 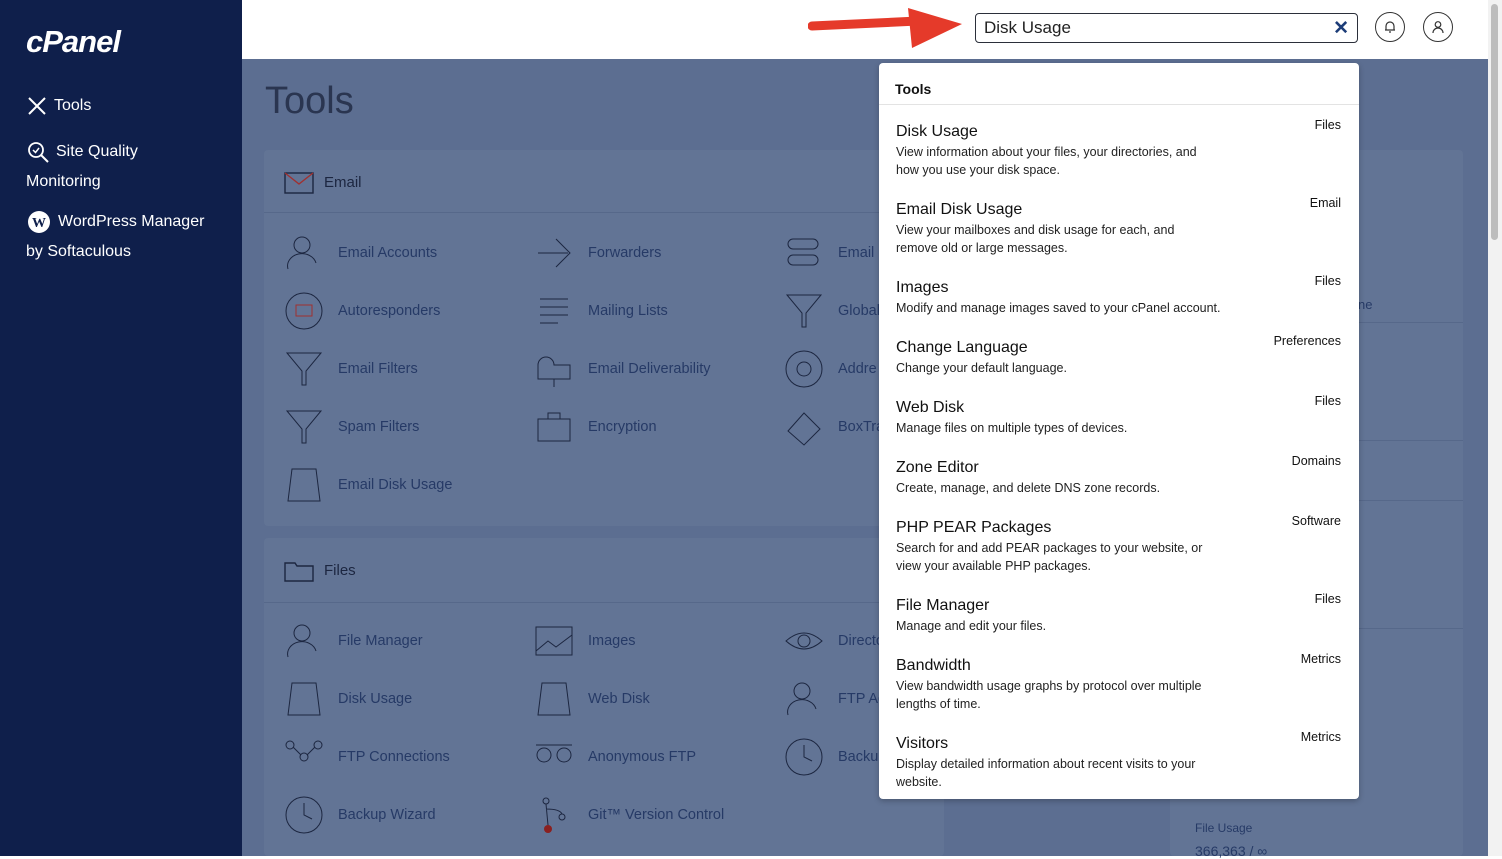 I want to click on tool-disk-usage: Disk Usage, so click(x=348, y=699).